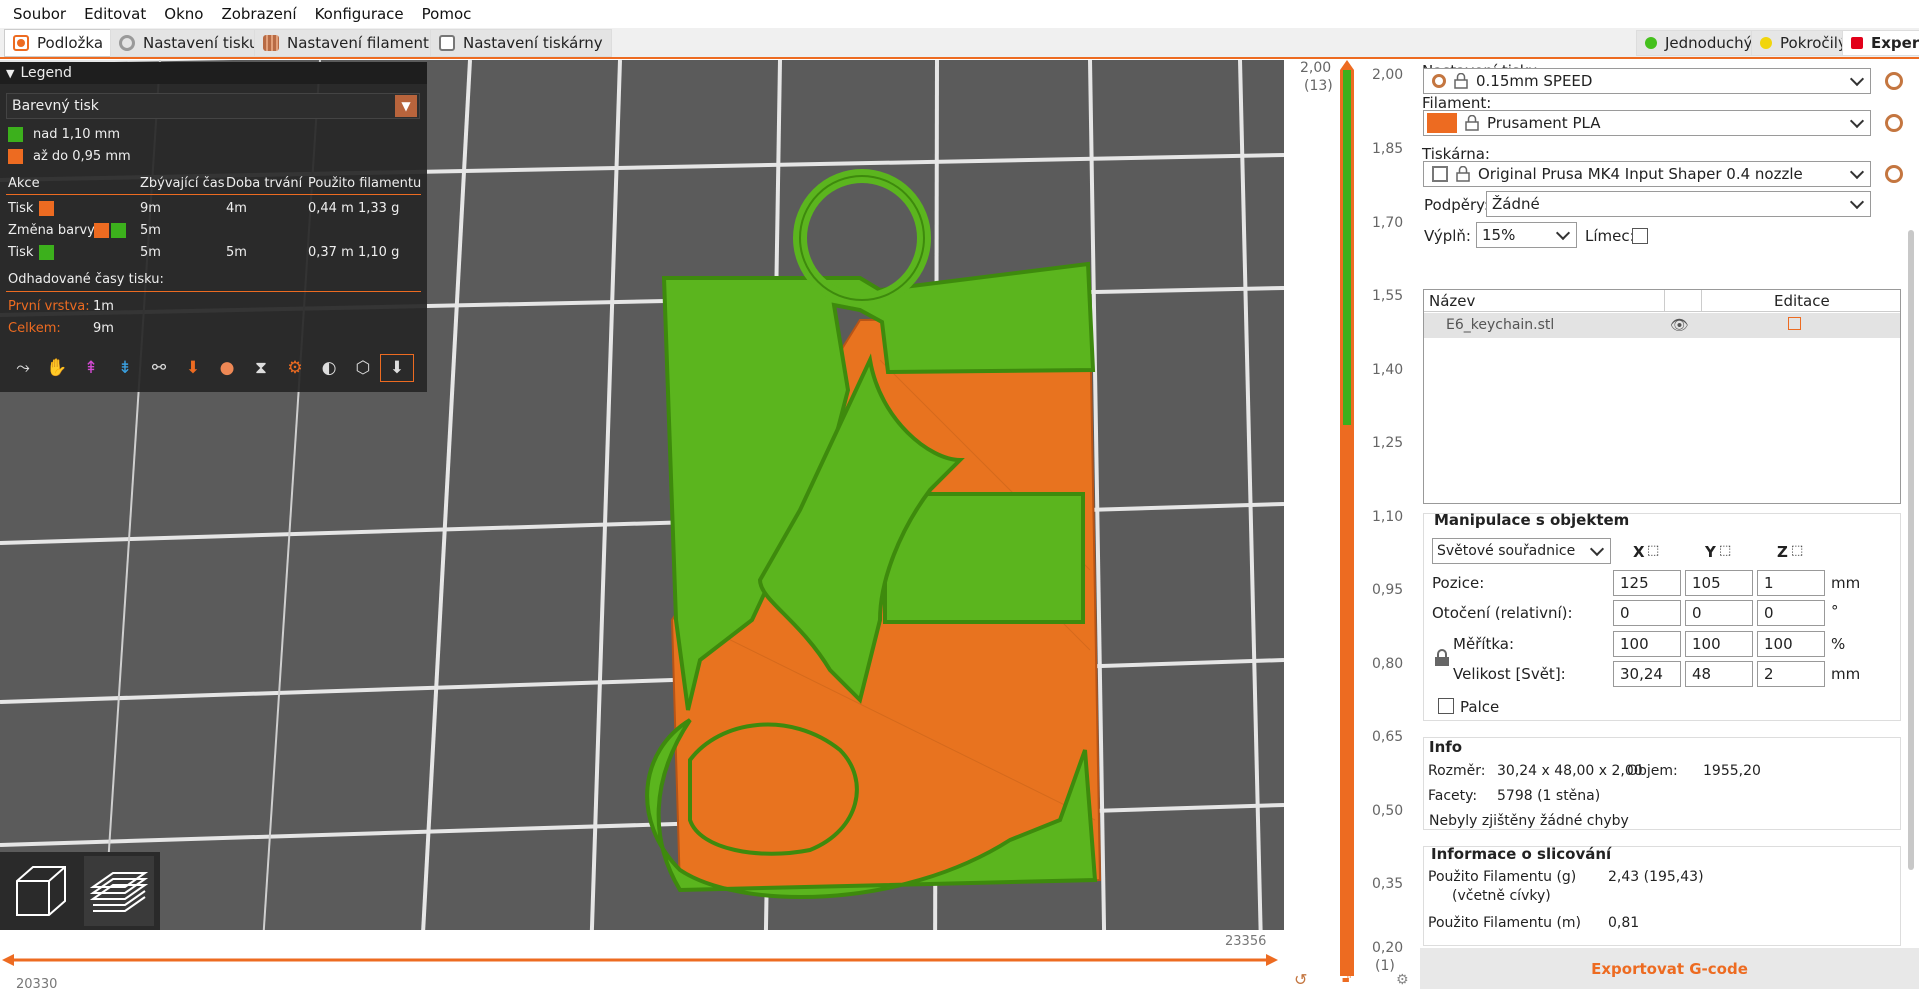 This screenshot has height=989, width=1919. What do you see at coordinates (397, 368) in the screenshot?
I see `tool-marker-icon: ⬇` at bounding box center [397, 368].